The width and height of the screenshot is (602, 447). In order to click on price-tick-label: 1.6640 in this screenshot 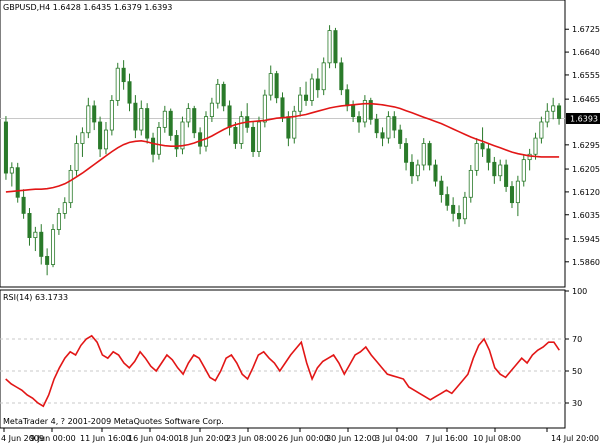, I will do `click(586, 52)`.